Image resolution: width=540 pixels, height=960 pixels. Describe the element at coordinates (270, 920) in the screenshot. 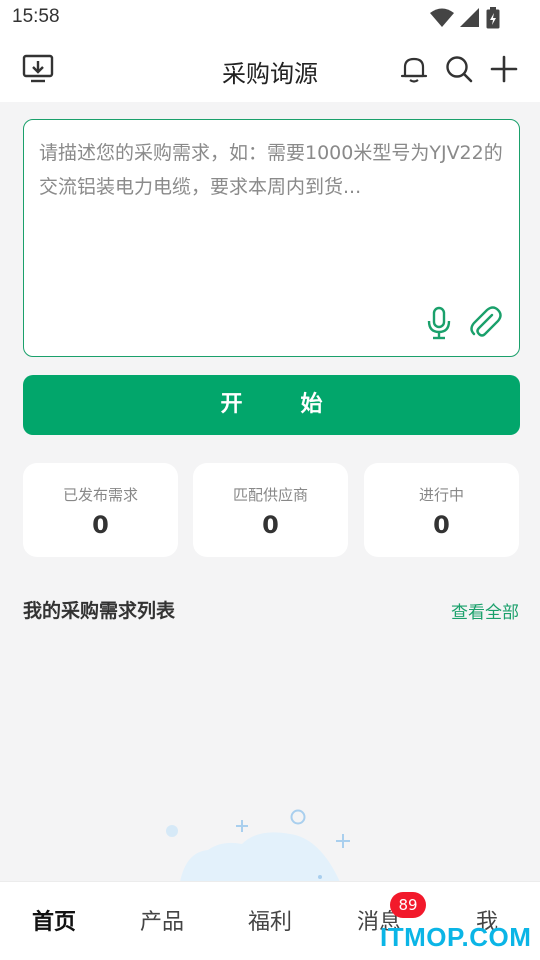

I see `tab-benefits: 福利` at that location.